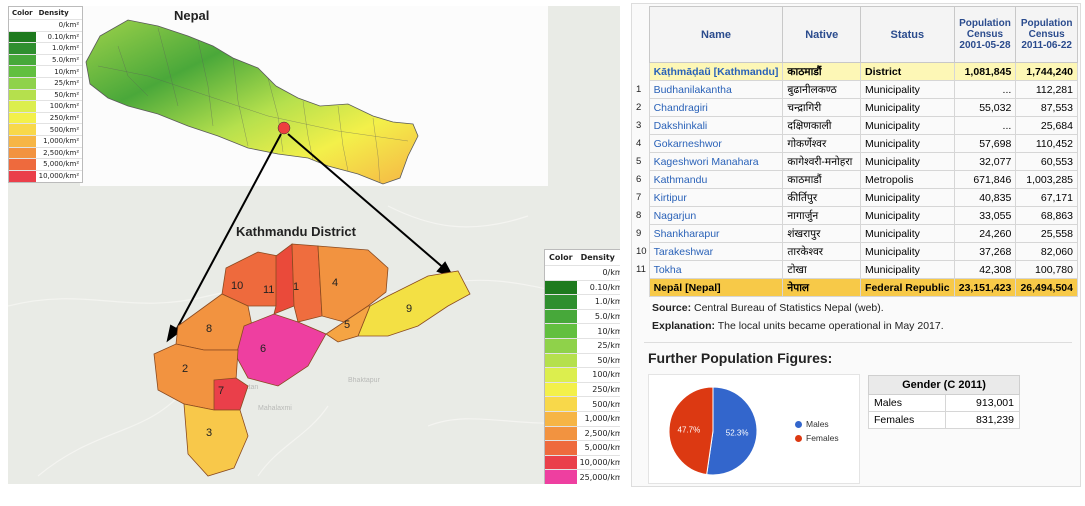 The width and height of the screenshot is (1085, 506). Describe the element at coordinates (46, 164) in the screenshot. I see `legend-row: 5,000/km²` at that location.